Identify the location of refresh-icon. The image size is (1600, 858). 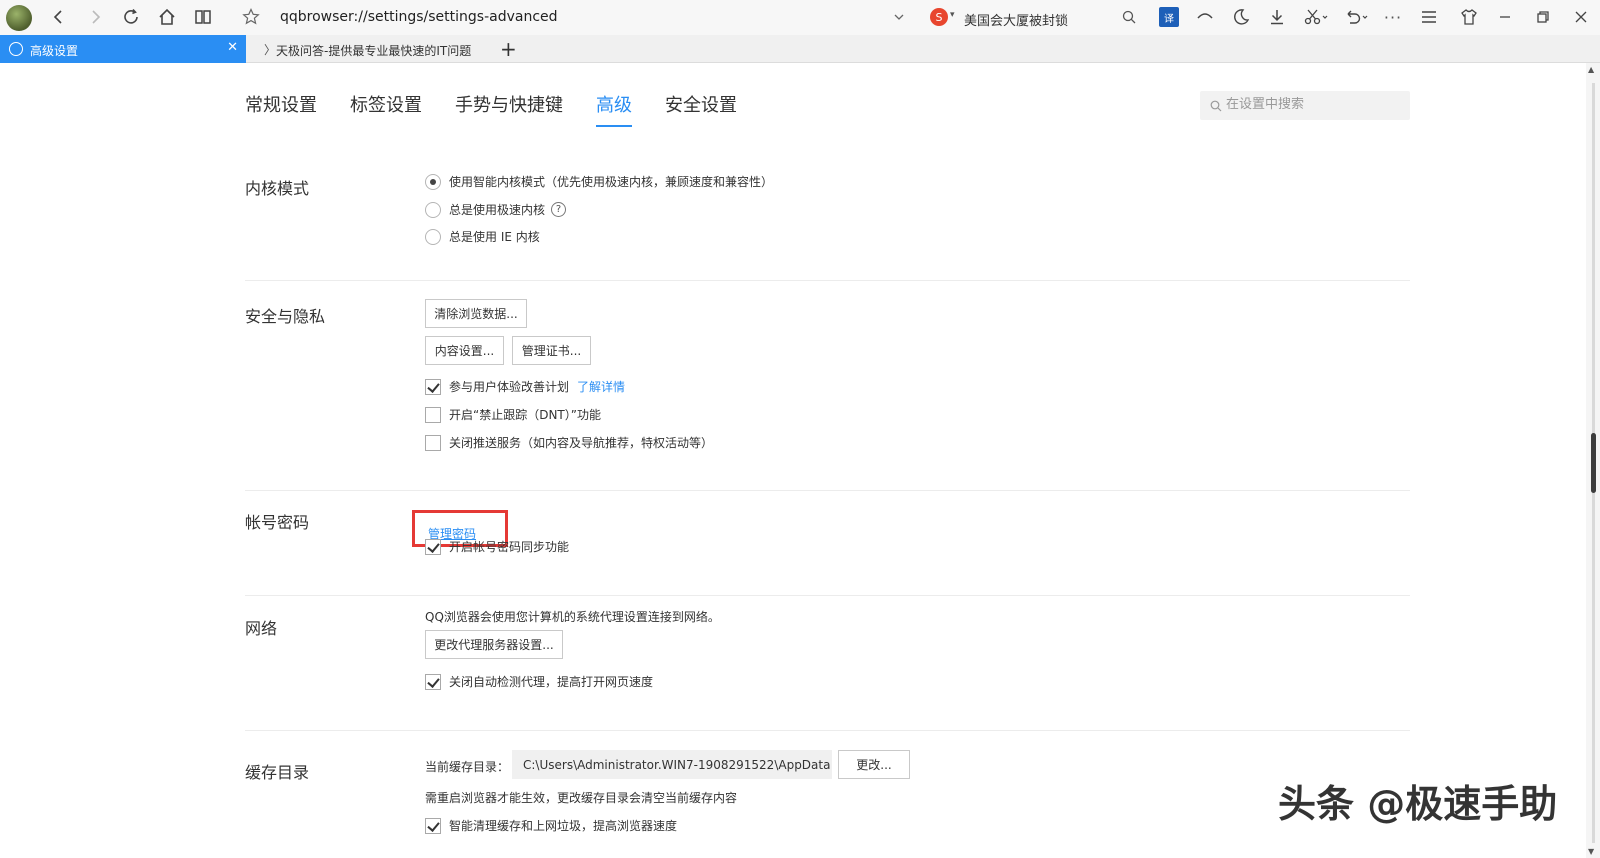
(131, 17).